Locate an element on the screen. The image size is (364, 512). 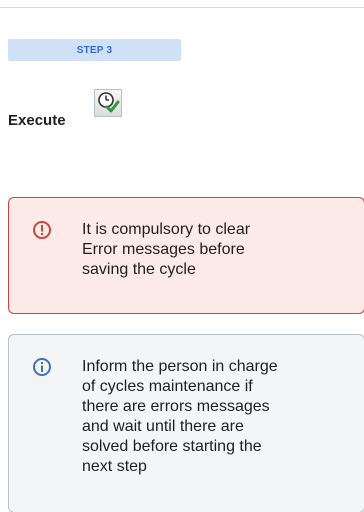
info-icon is located at coordinates (42, 367).